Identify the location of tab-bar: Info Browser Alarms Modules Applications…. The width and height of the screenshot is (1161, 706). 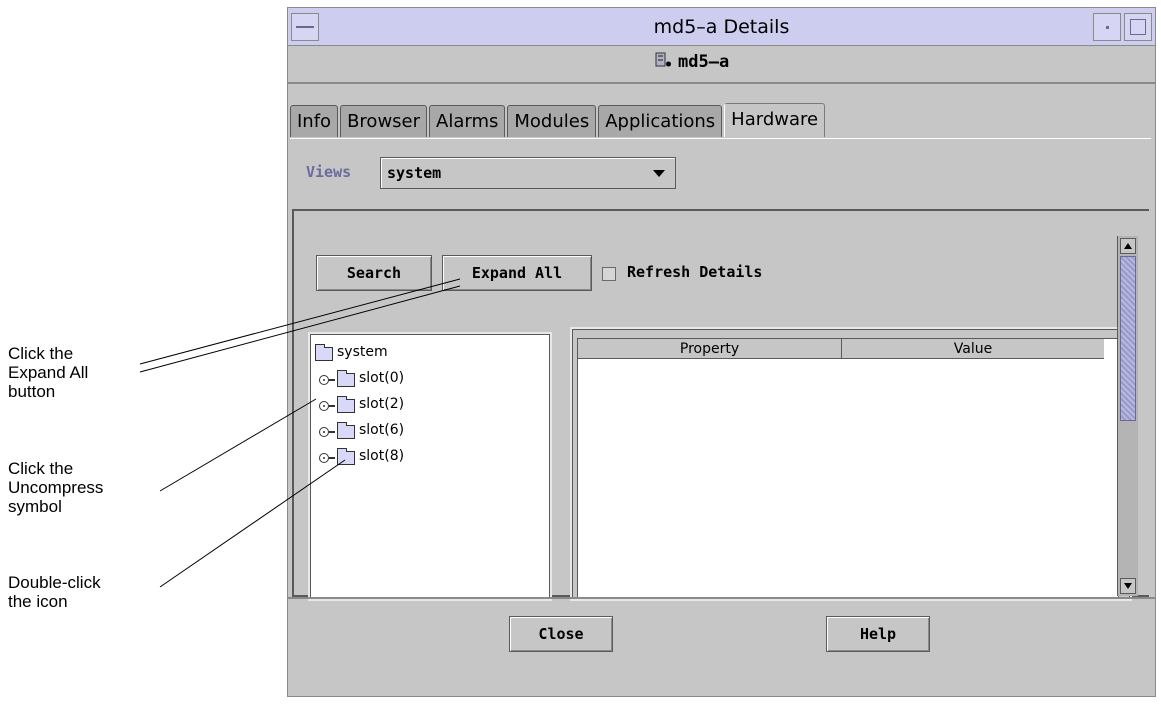
(558, 121).